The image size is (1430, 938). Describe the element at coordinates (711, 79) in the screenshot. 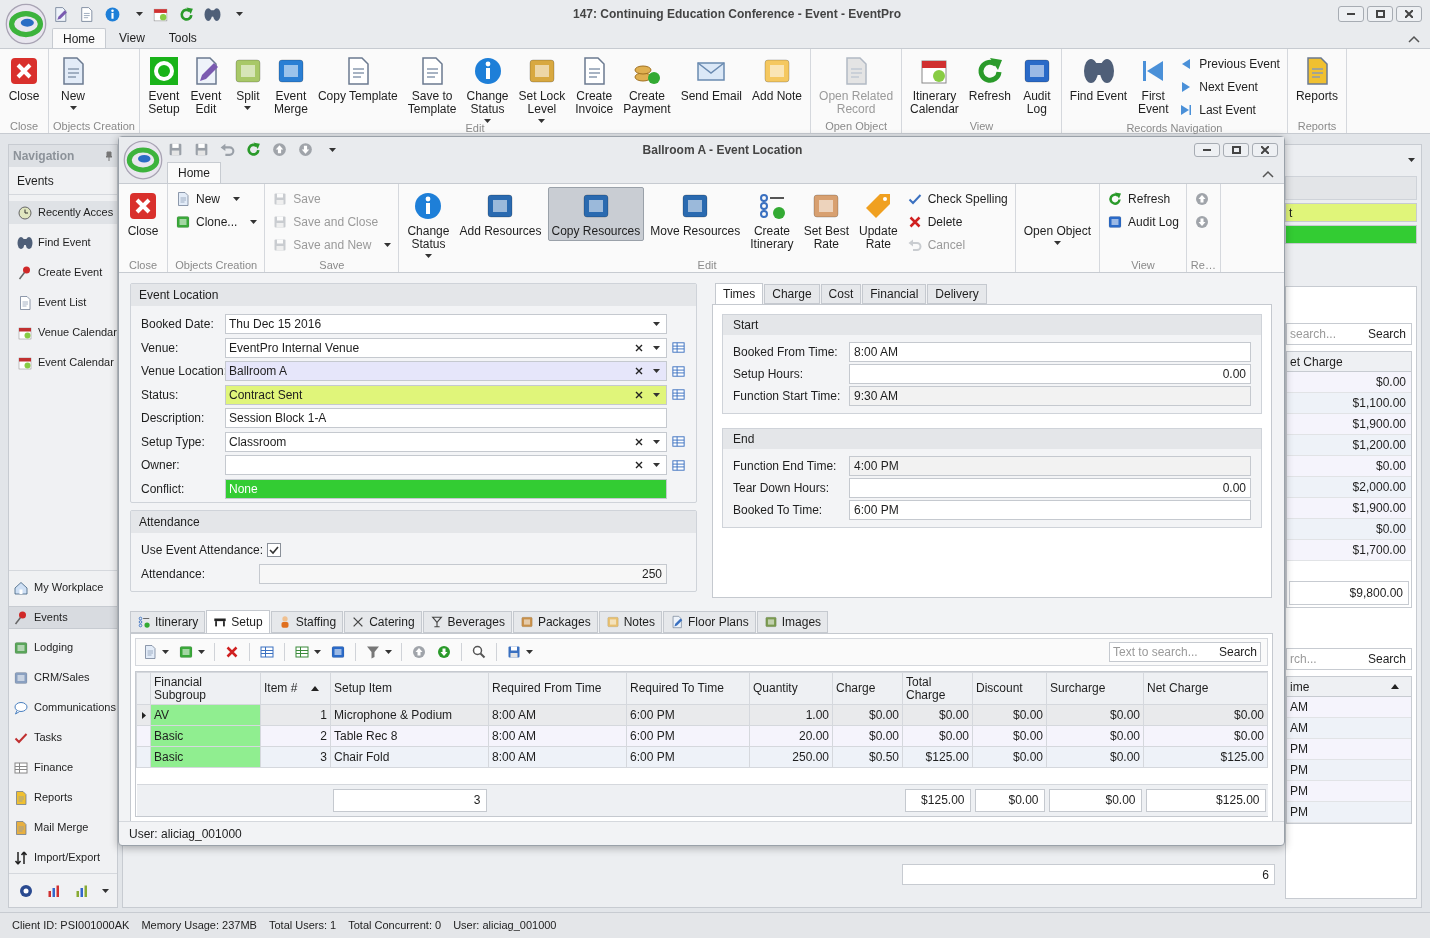

I see `ribbon-button: Send Email` at that location.